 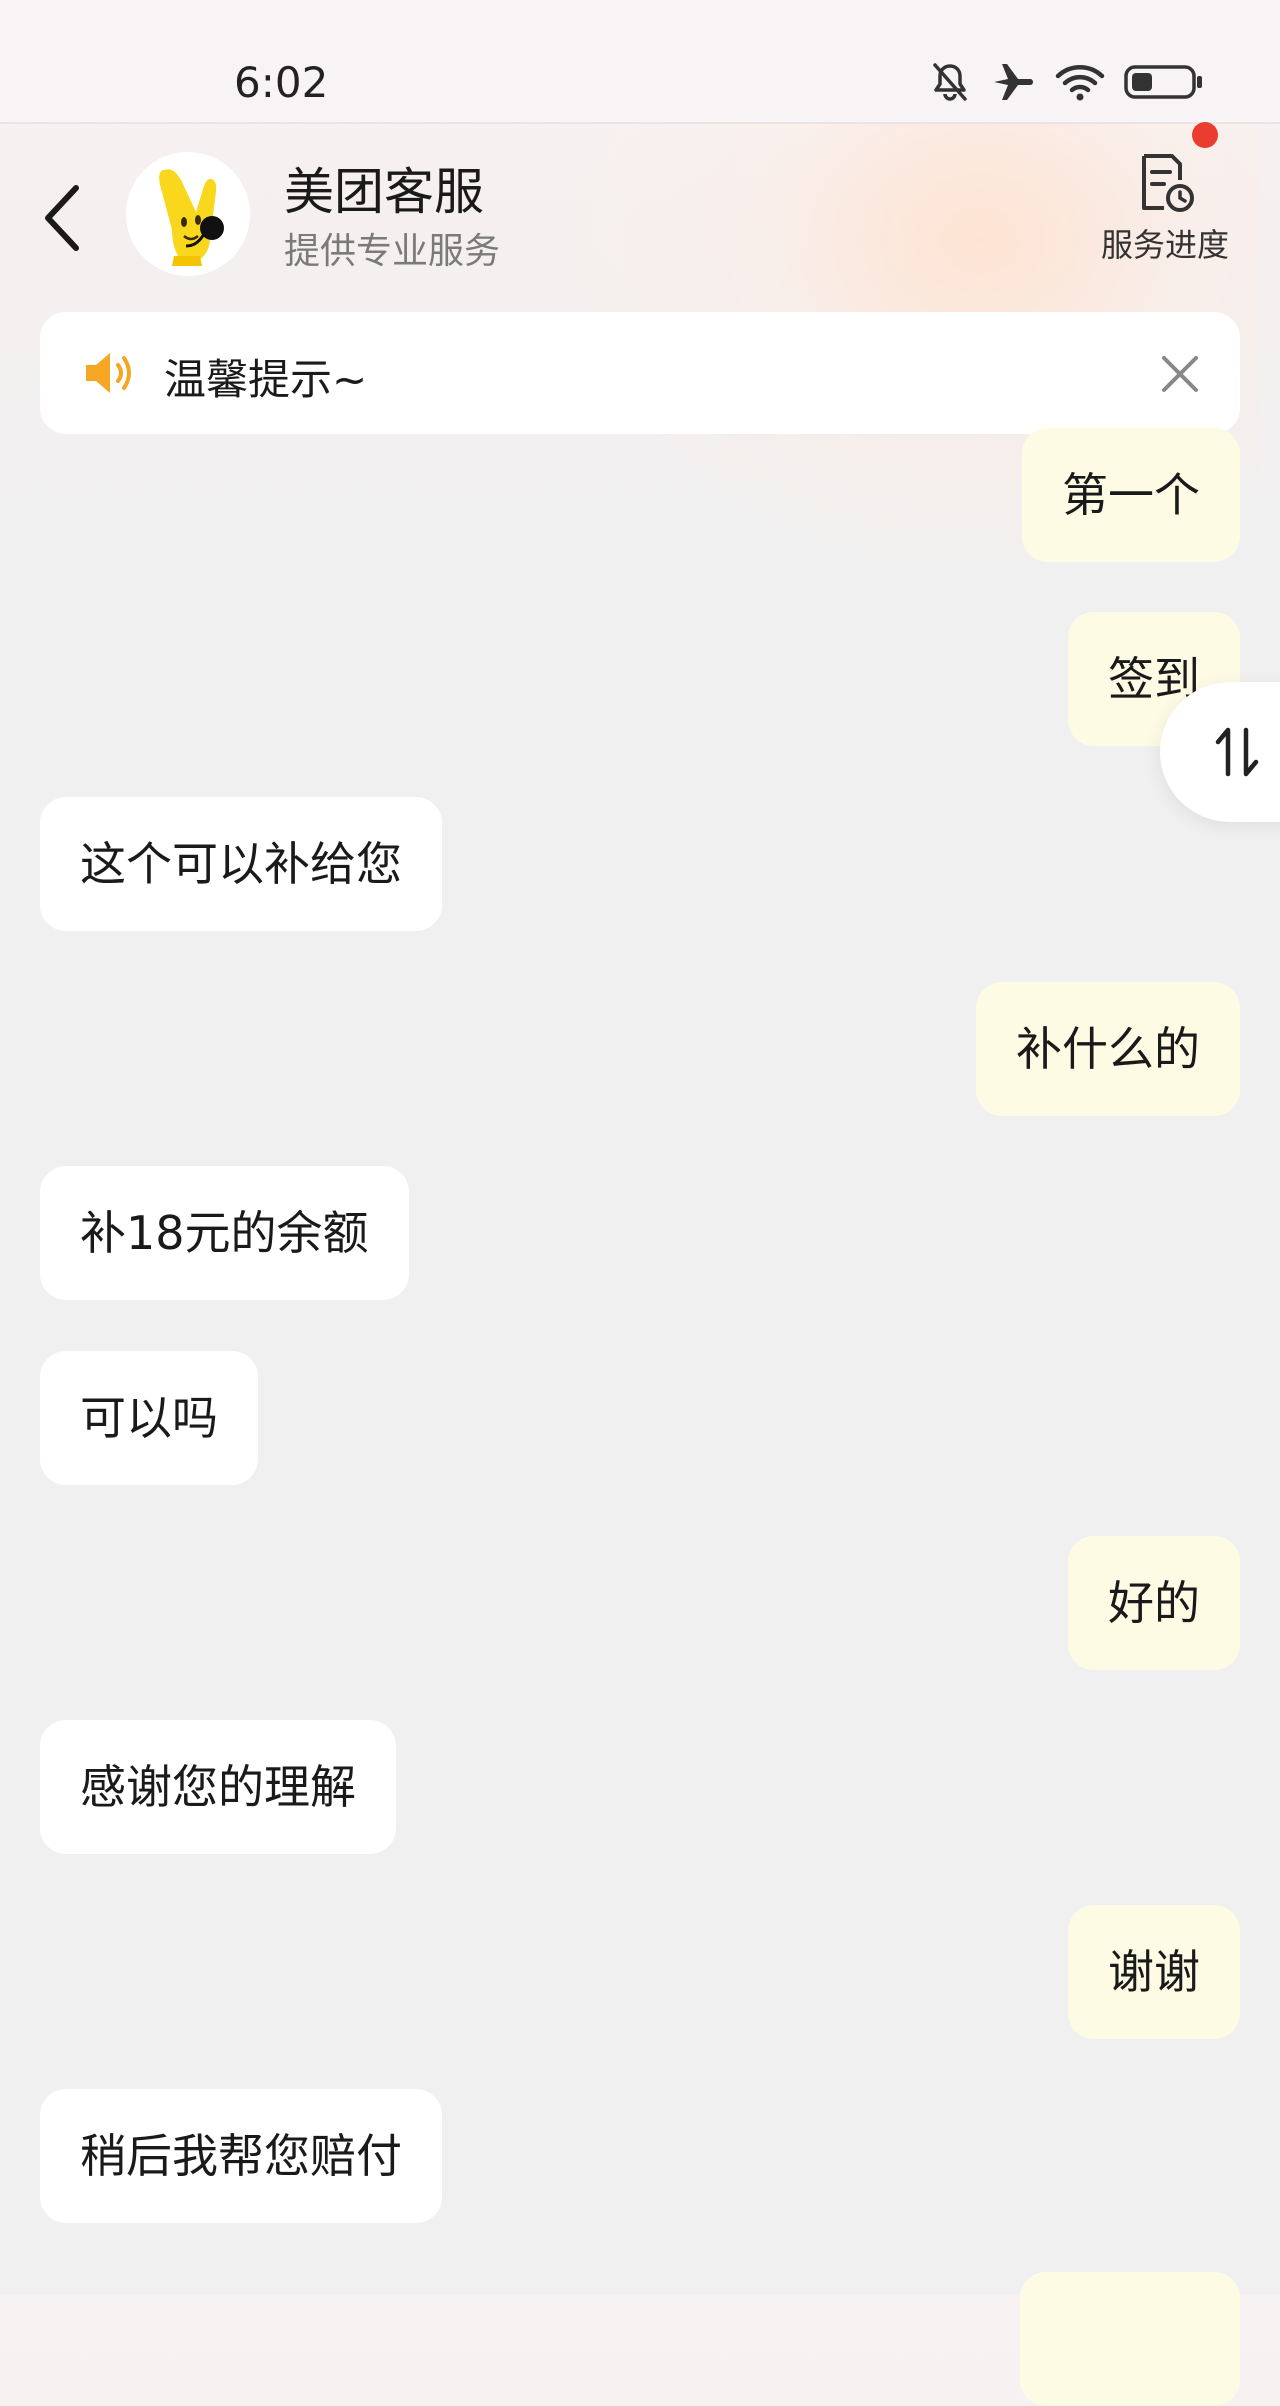 What do you see at coordinates (266, 379) in the screenshot?
I see `notice-text: 温馨提示~` at bounding box center [266, 379].